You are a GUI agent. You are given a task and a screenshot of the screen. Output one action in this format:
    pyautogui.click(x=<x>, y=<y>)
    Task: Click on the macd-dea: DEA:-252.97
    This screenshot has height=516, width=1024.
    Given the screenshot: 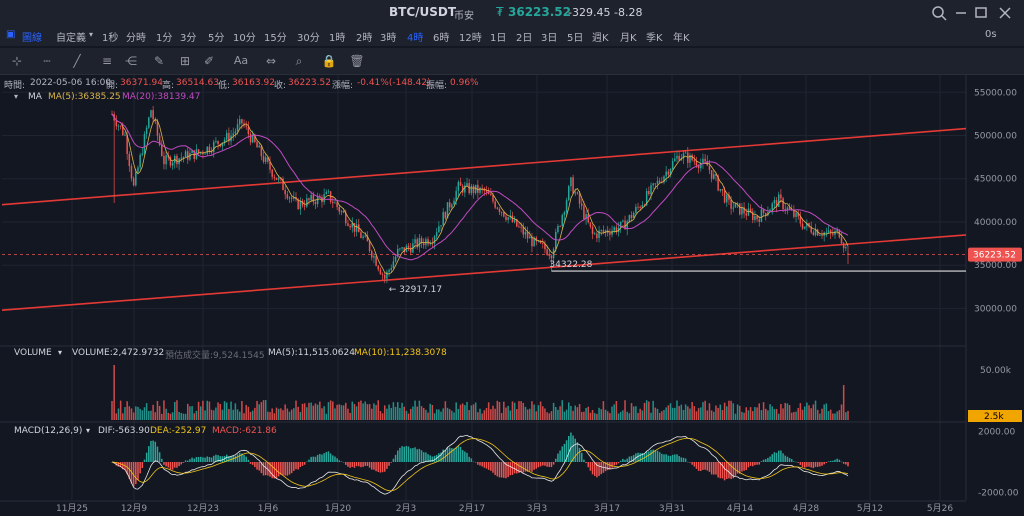 What is the action you would take?
    pyautogui.click(x=178, y=431)
    